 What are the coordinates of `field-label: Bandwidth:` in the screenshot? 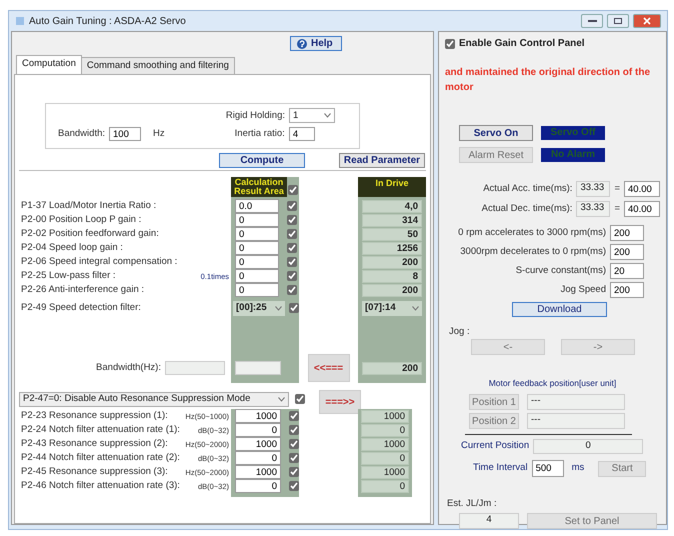 It's located at (82, 134).